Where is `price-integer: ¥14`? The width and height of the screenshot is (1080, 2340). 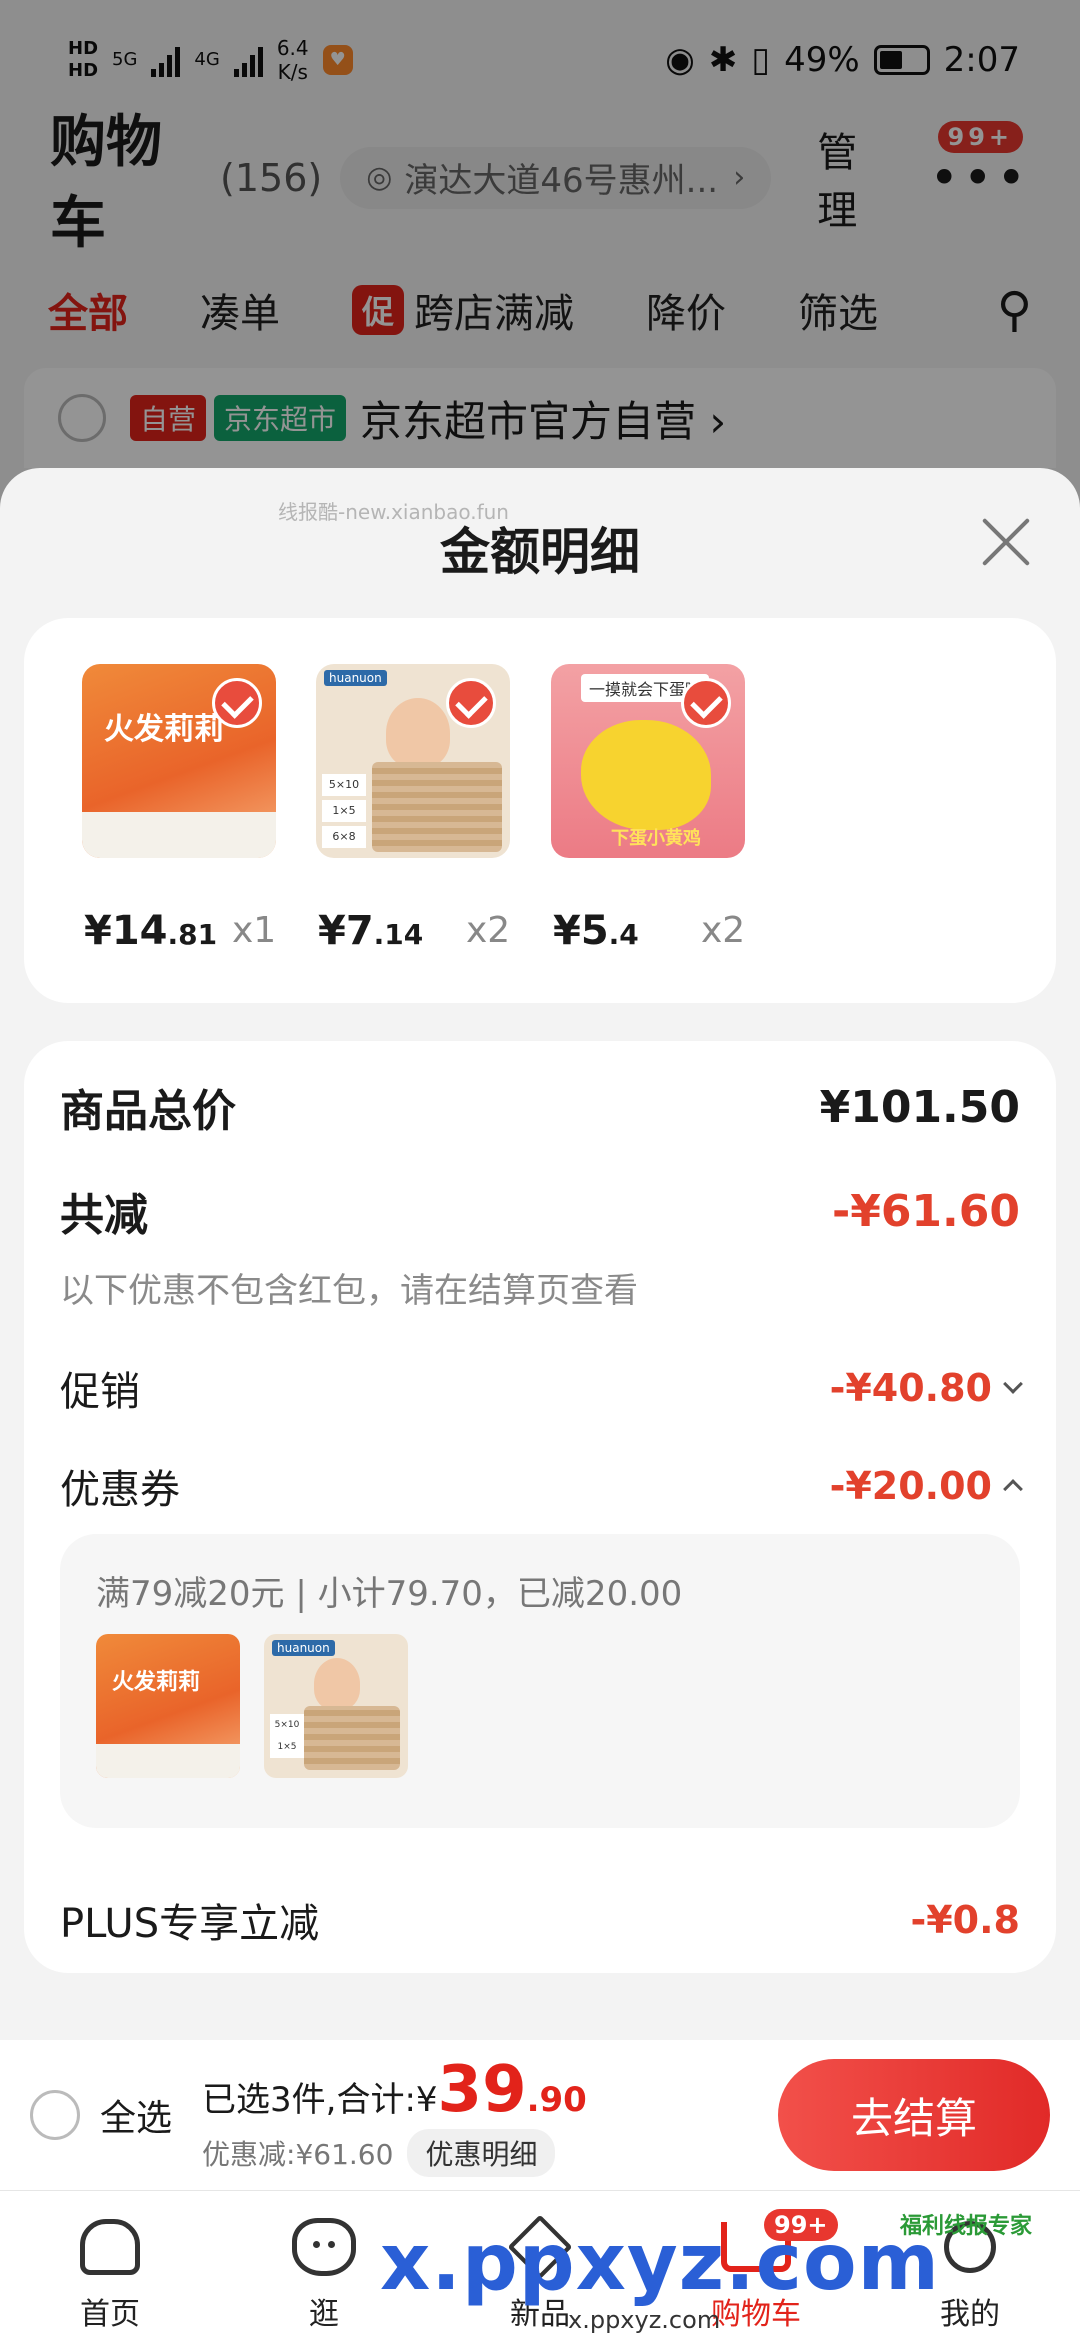
price-integer: ¥14 is located at coordinates (126, 931).